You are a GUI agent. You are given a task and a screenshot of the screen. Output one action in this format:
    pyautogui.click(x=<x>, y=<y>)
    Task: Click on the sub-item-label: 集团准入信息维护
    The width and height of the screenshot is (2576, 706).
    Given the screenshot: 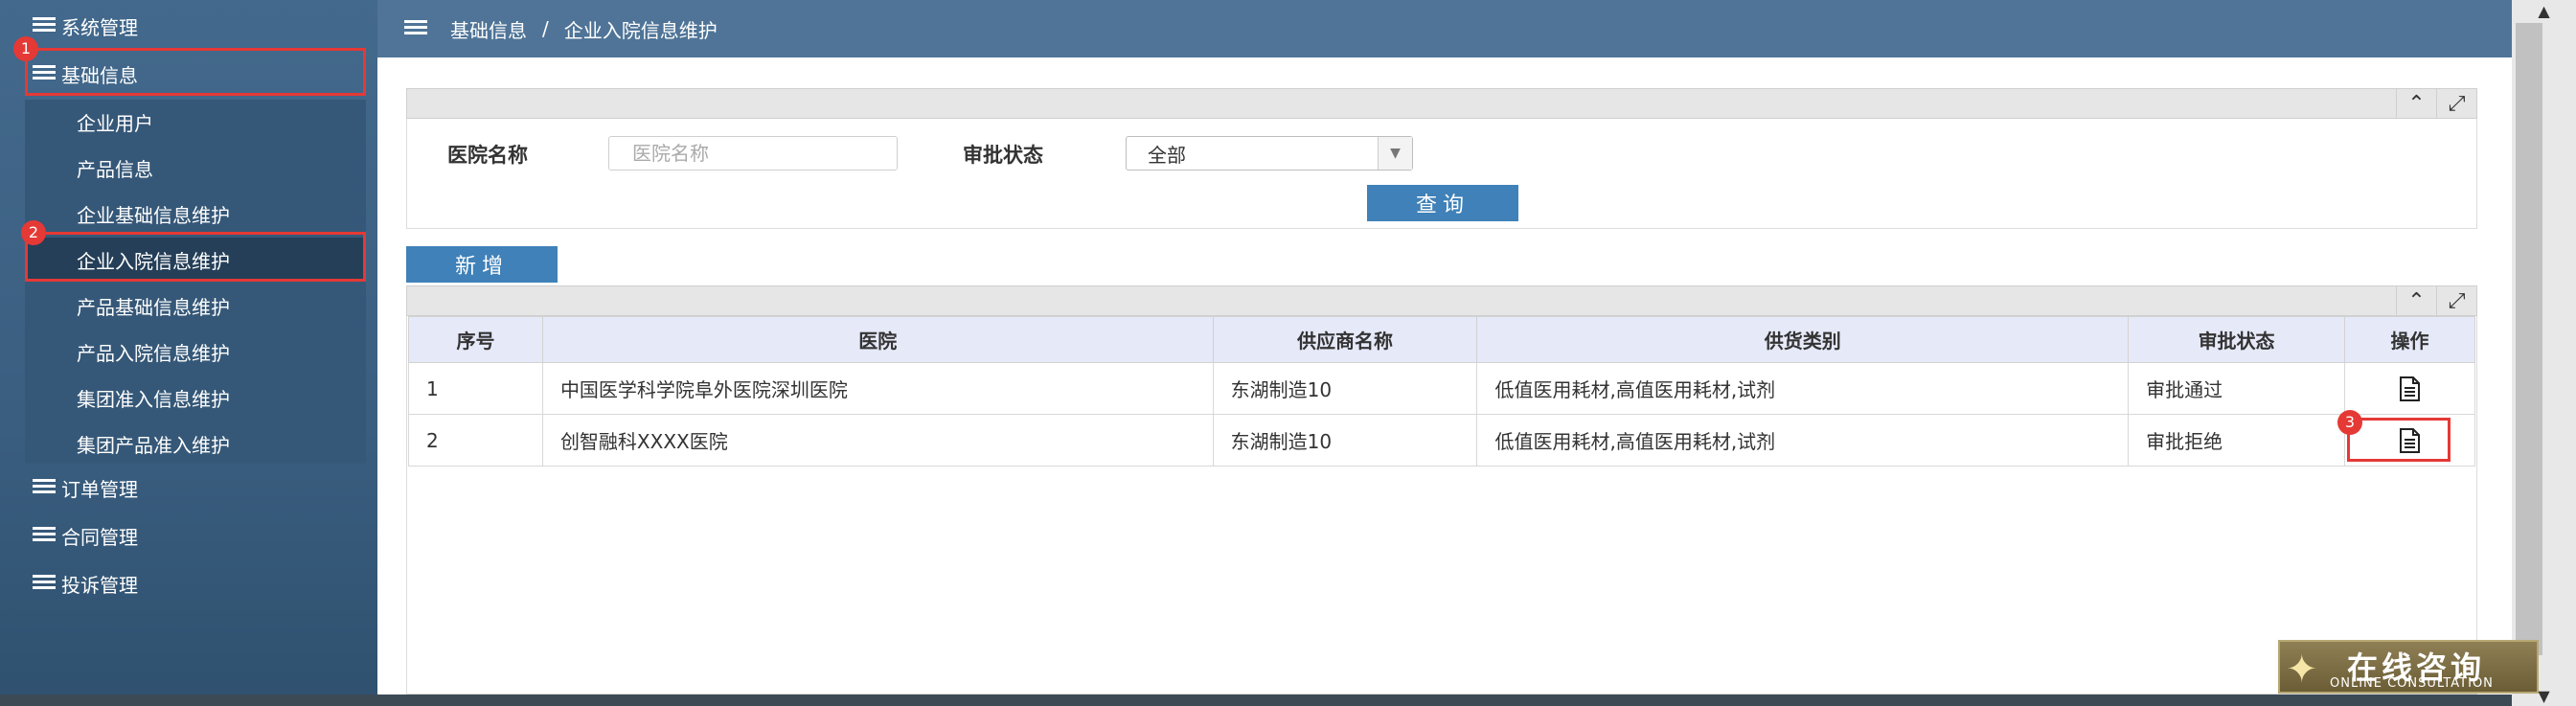 What is the action you would take?
    pyautogui.click(x=153, y=399)
    